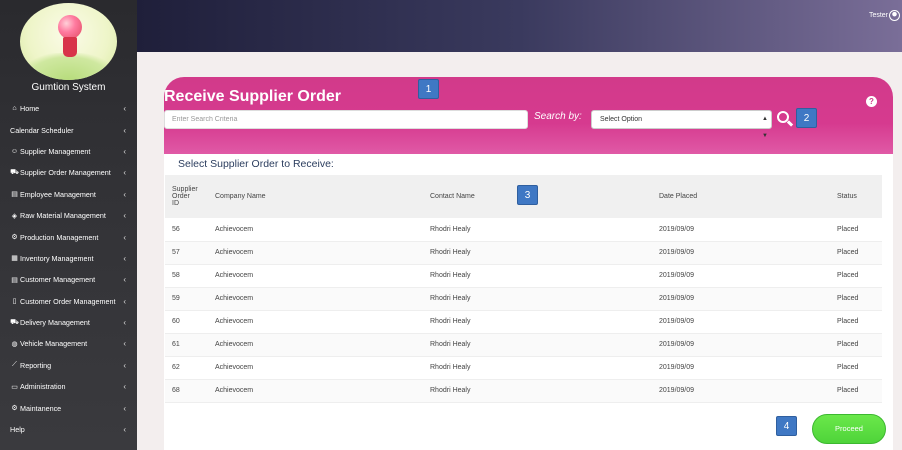 The image size is (902, 450). Describe the element at coordinates (856, 196) in the screenshot. I see `column-header: Status` at that location.